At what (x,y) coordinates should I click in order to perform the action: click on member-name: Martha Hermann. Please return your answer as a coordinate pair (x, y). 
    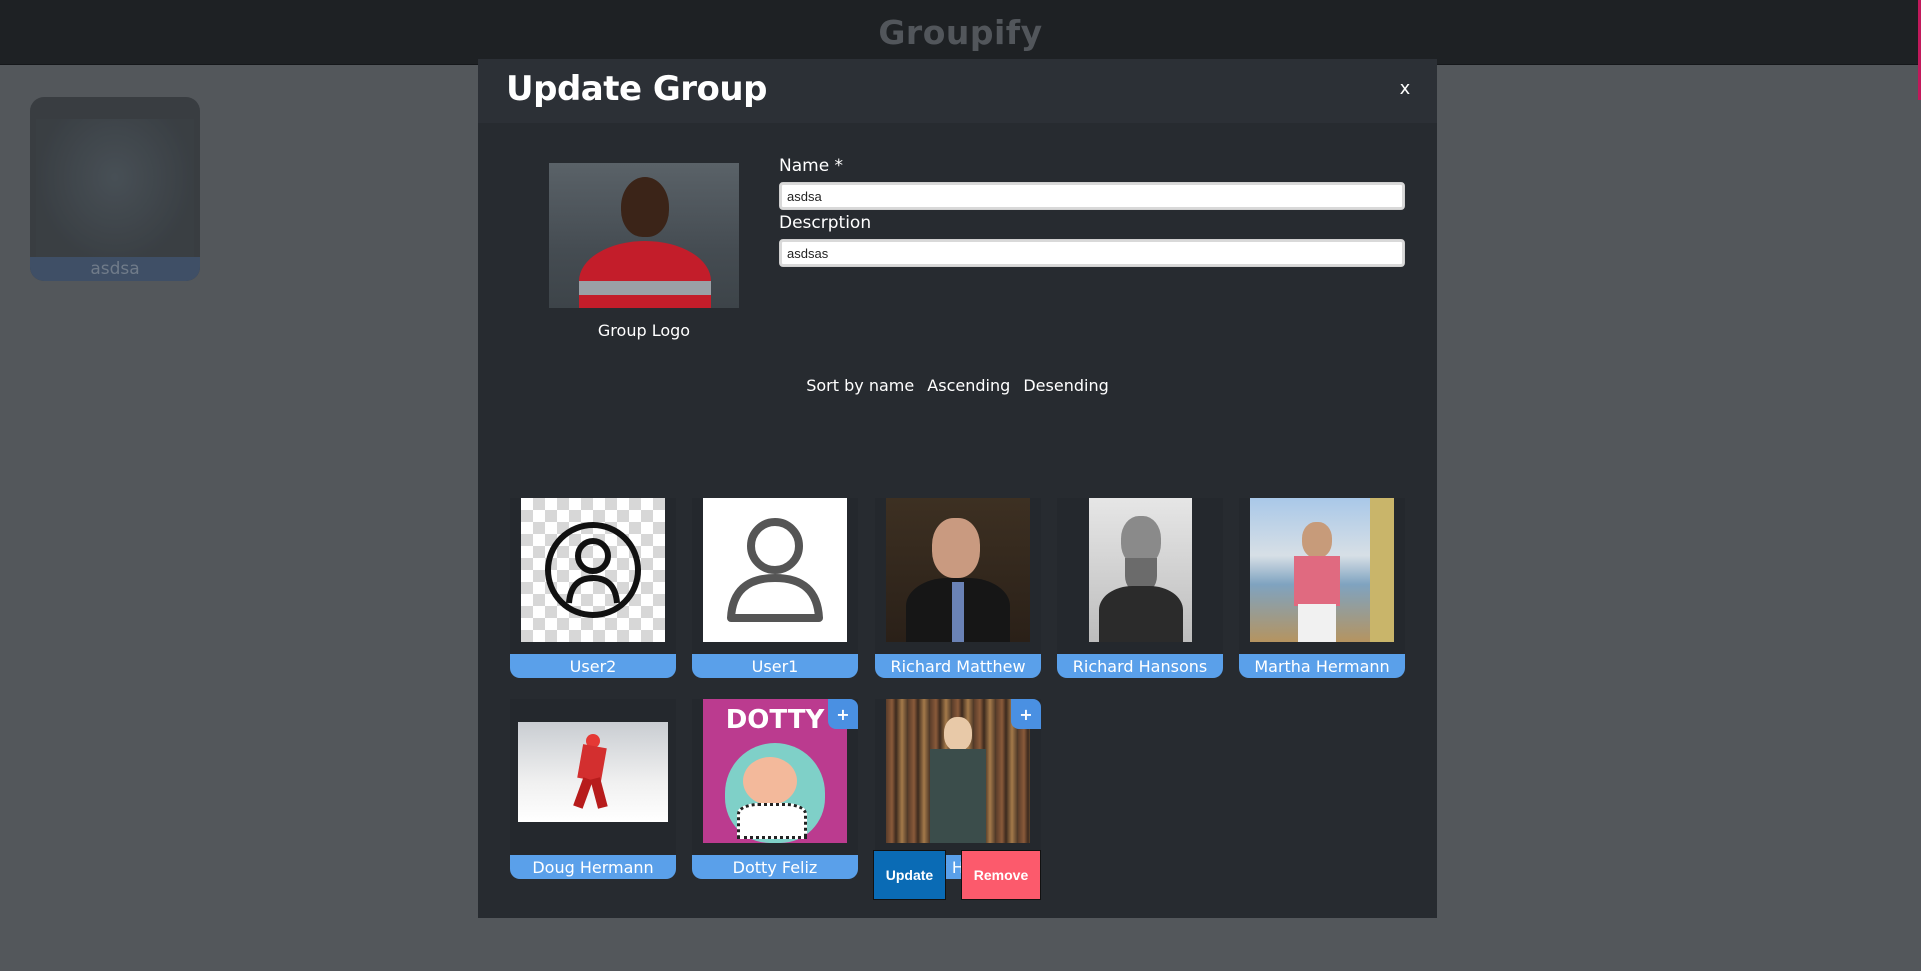
    Looking at the image, I should click on (1322, 666).